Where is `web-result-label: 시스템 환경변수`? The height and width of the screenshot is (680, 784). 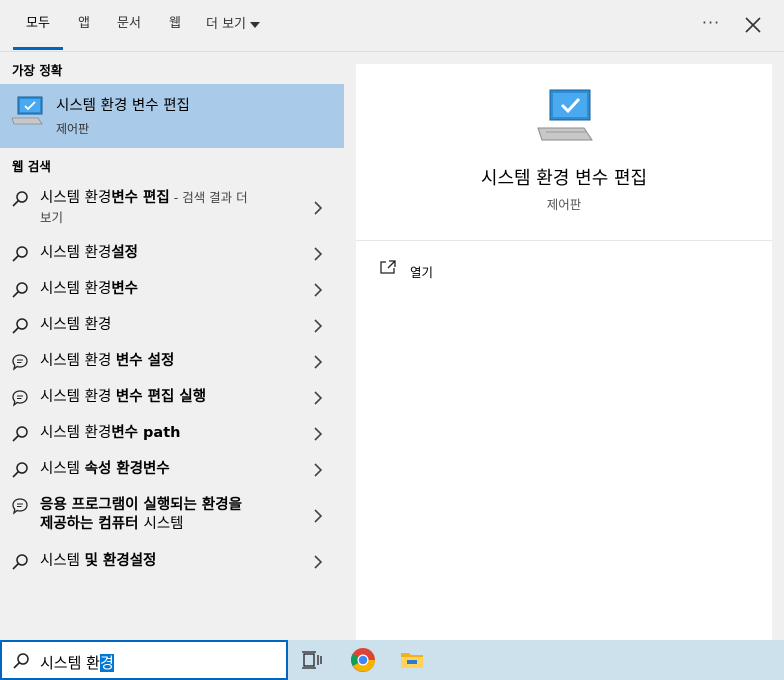 web-result-label: 시스템 환경변수 is located at coordinates (89, 289).